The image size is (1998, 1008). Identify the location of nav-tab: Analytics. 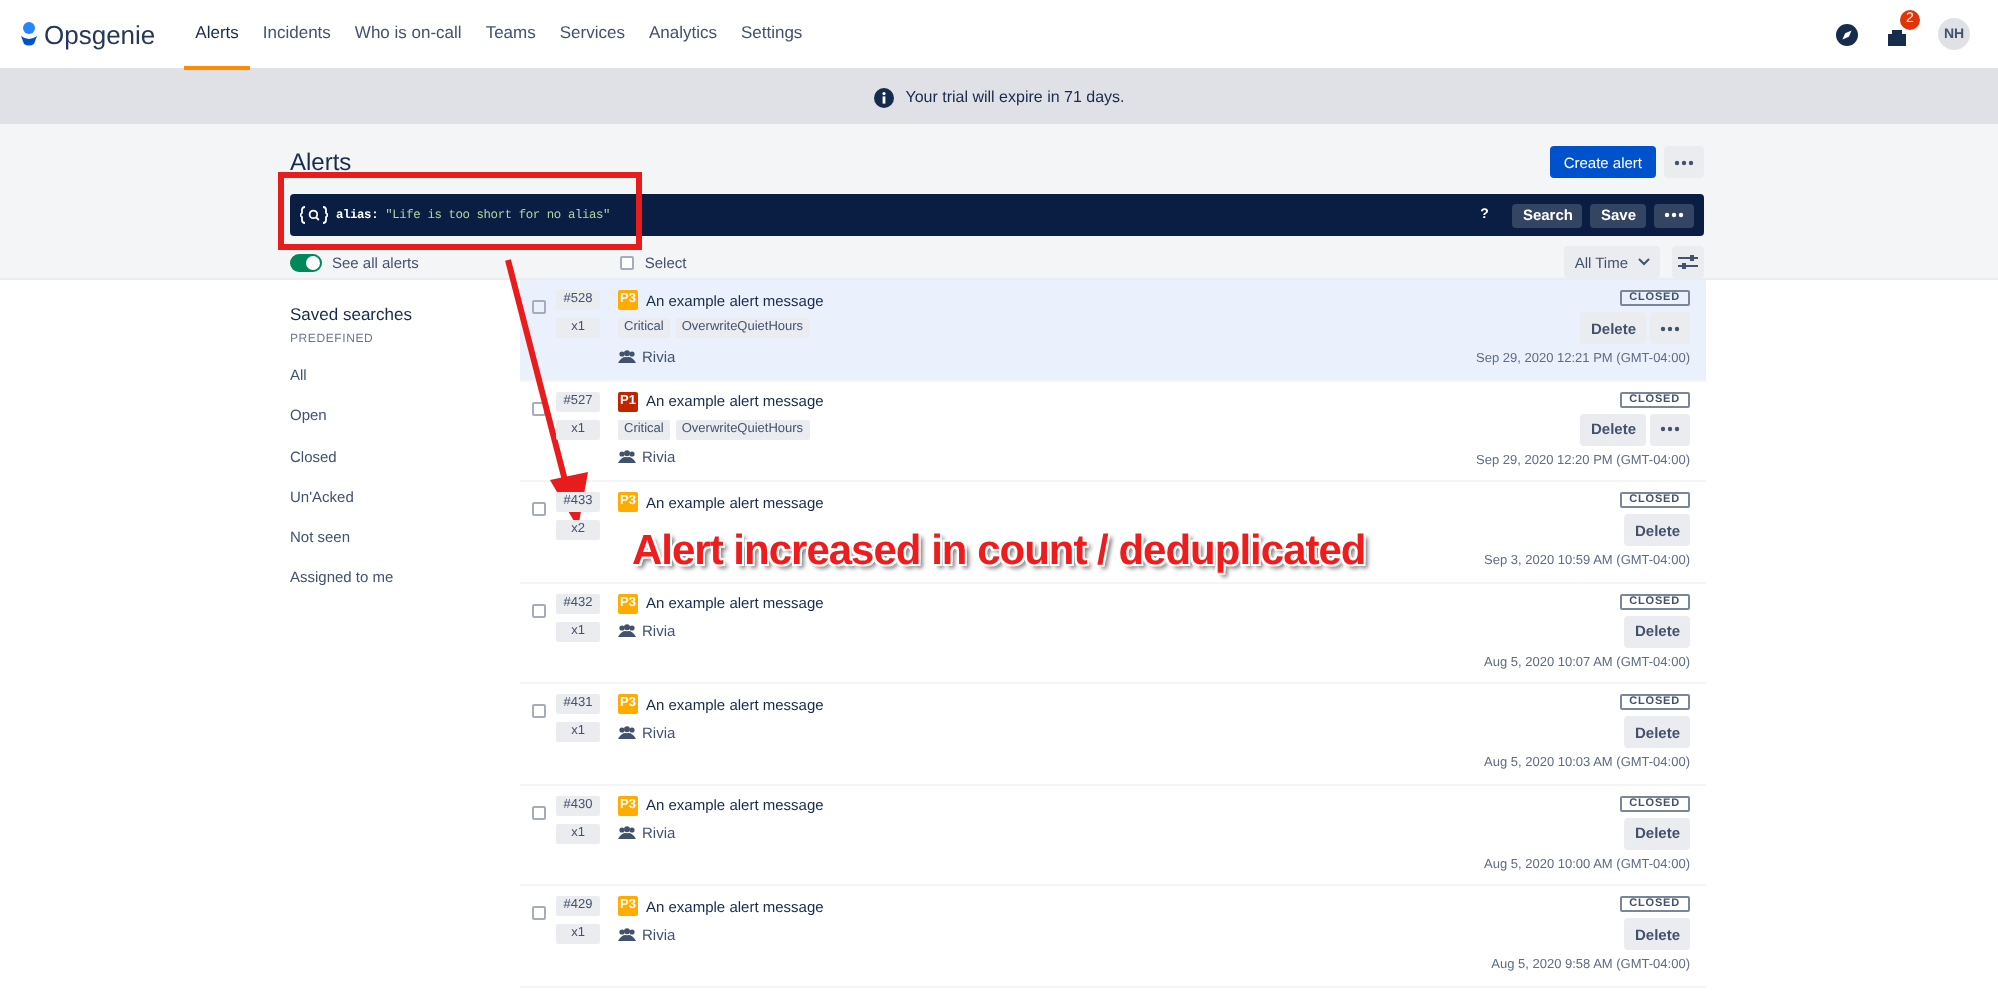
(682, 34).